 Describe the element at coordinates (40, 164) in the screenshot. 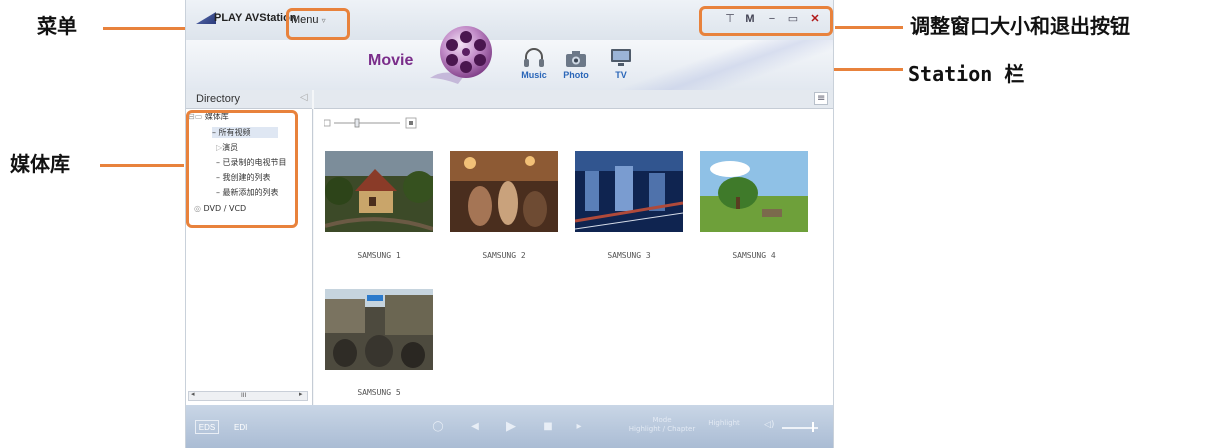

I see `callout-library: 媒体库` at that location.